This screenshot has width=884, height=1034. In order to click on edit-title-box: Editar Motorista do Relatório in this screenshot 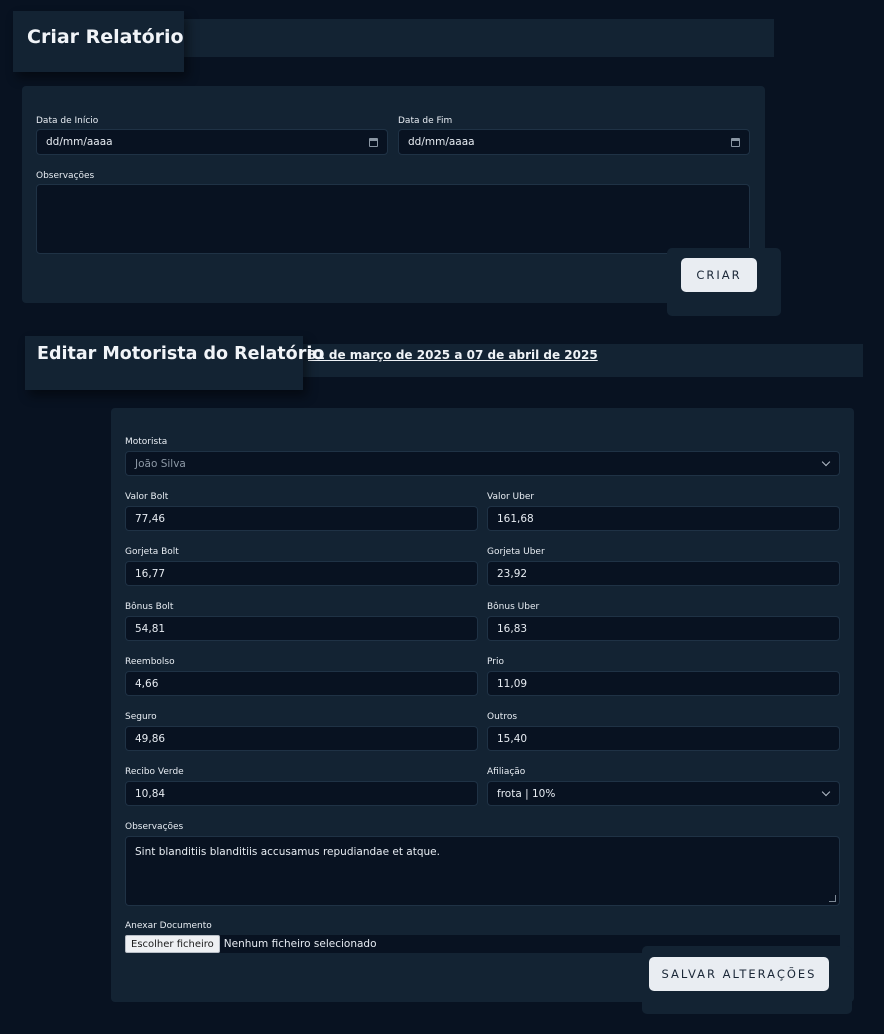, I will do `click(174, 363)`.